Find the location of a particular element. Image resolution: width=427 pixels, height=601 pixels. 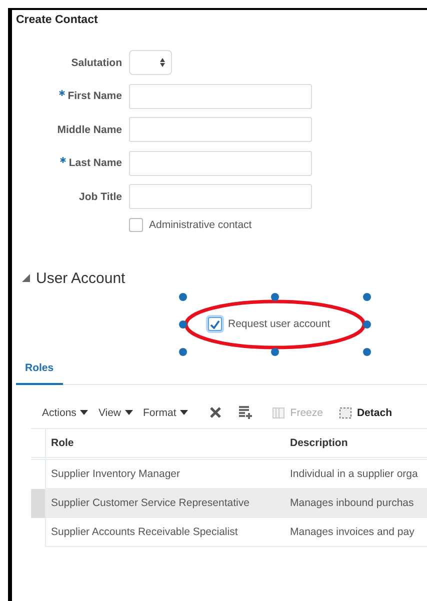

columns-icon is located at coordinates (279, 412).